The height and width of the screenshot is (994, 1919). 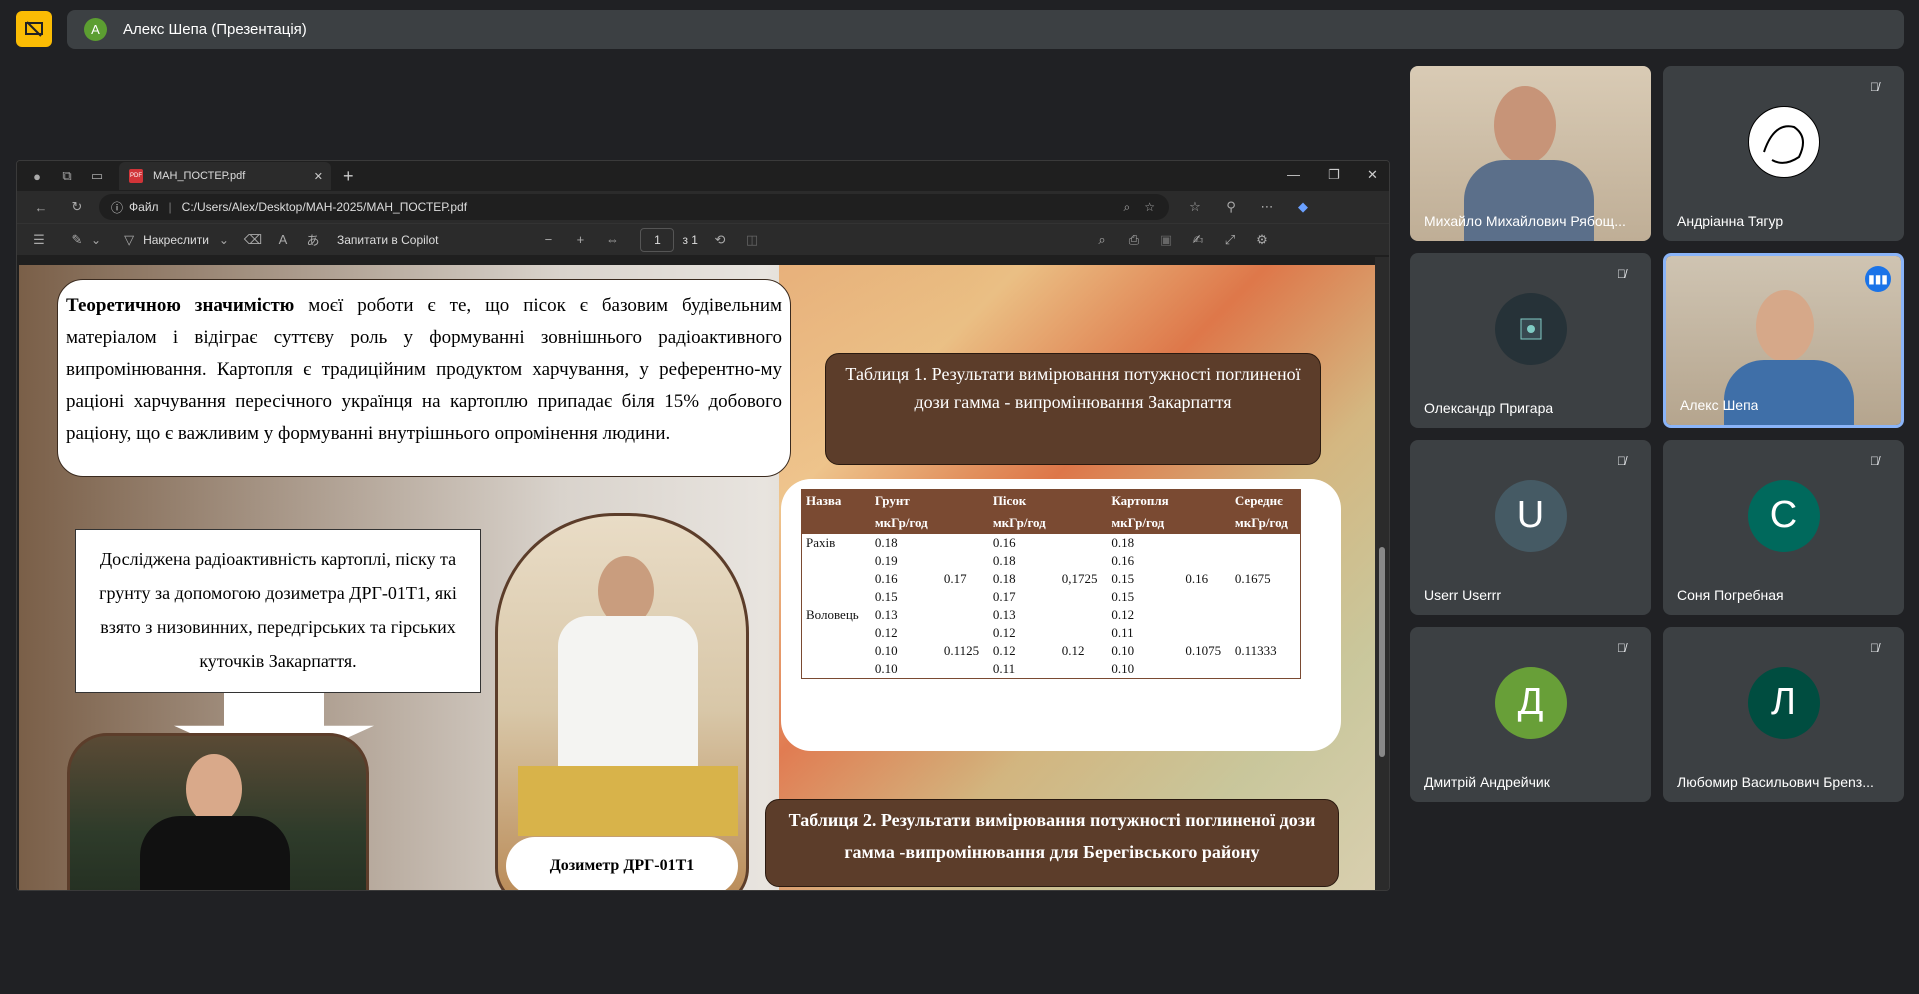 I want to click on zoom-icon: ⌕, so click(x=1127, y=207).